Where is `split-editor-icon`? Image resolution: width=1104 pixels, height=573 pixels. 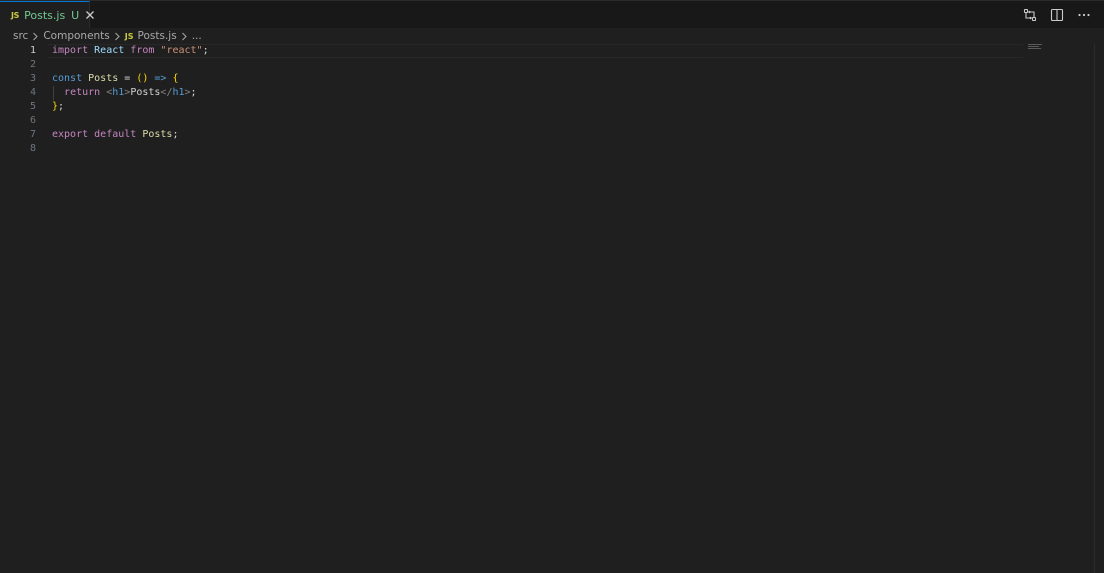
split-editor-icon is located at coordinates (1057, 15).